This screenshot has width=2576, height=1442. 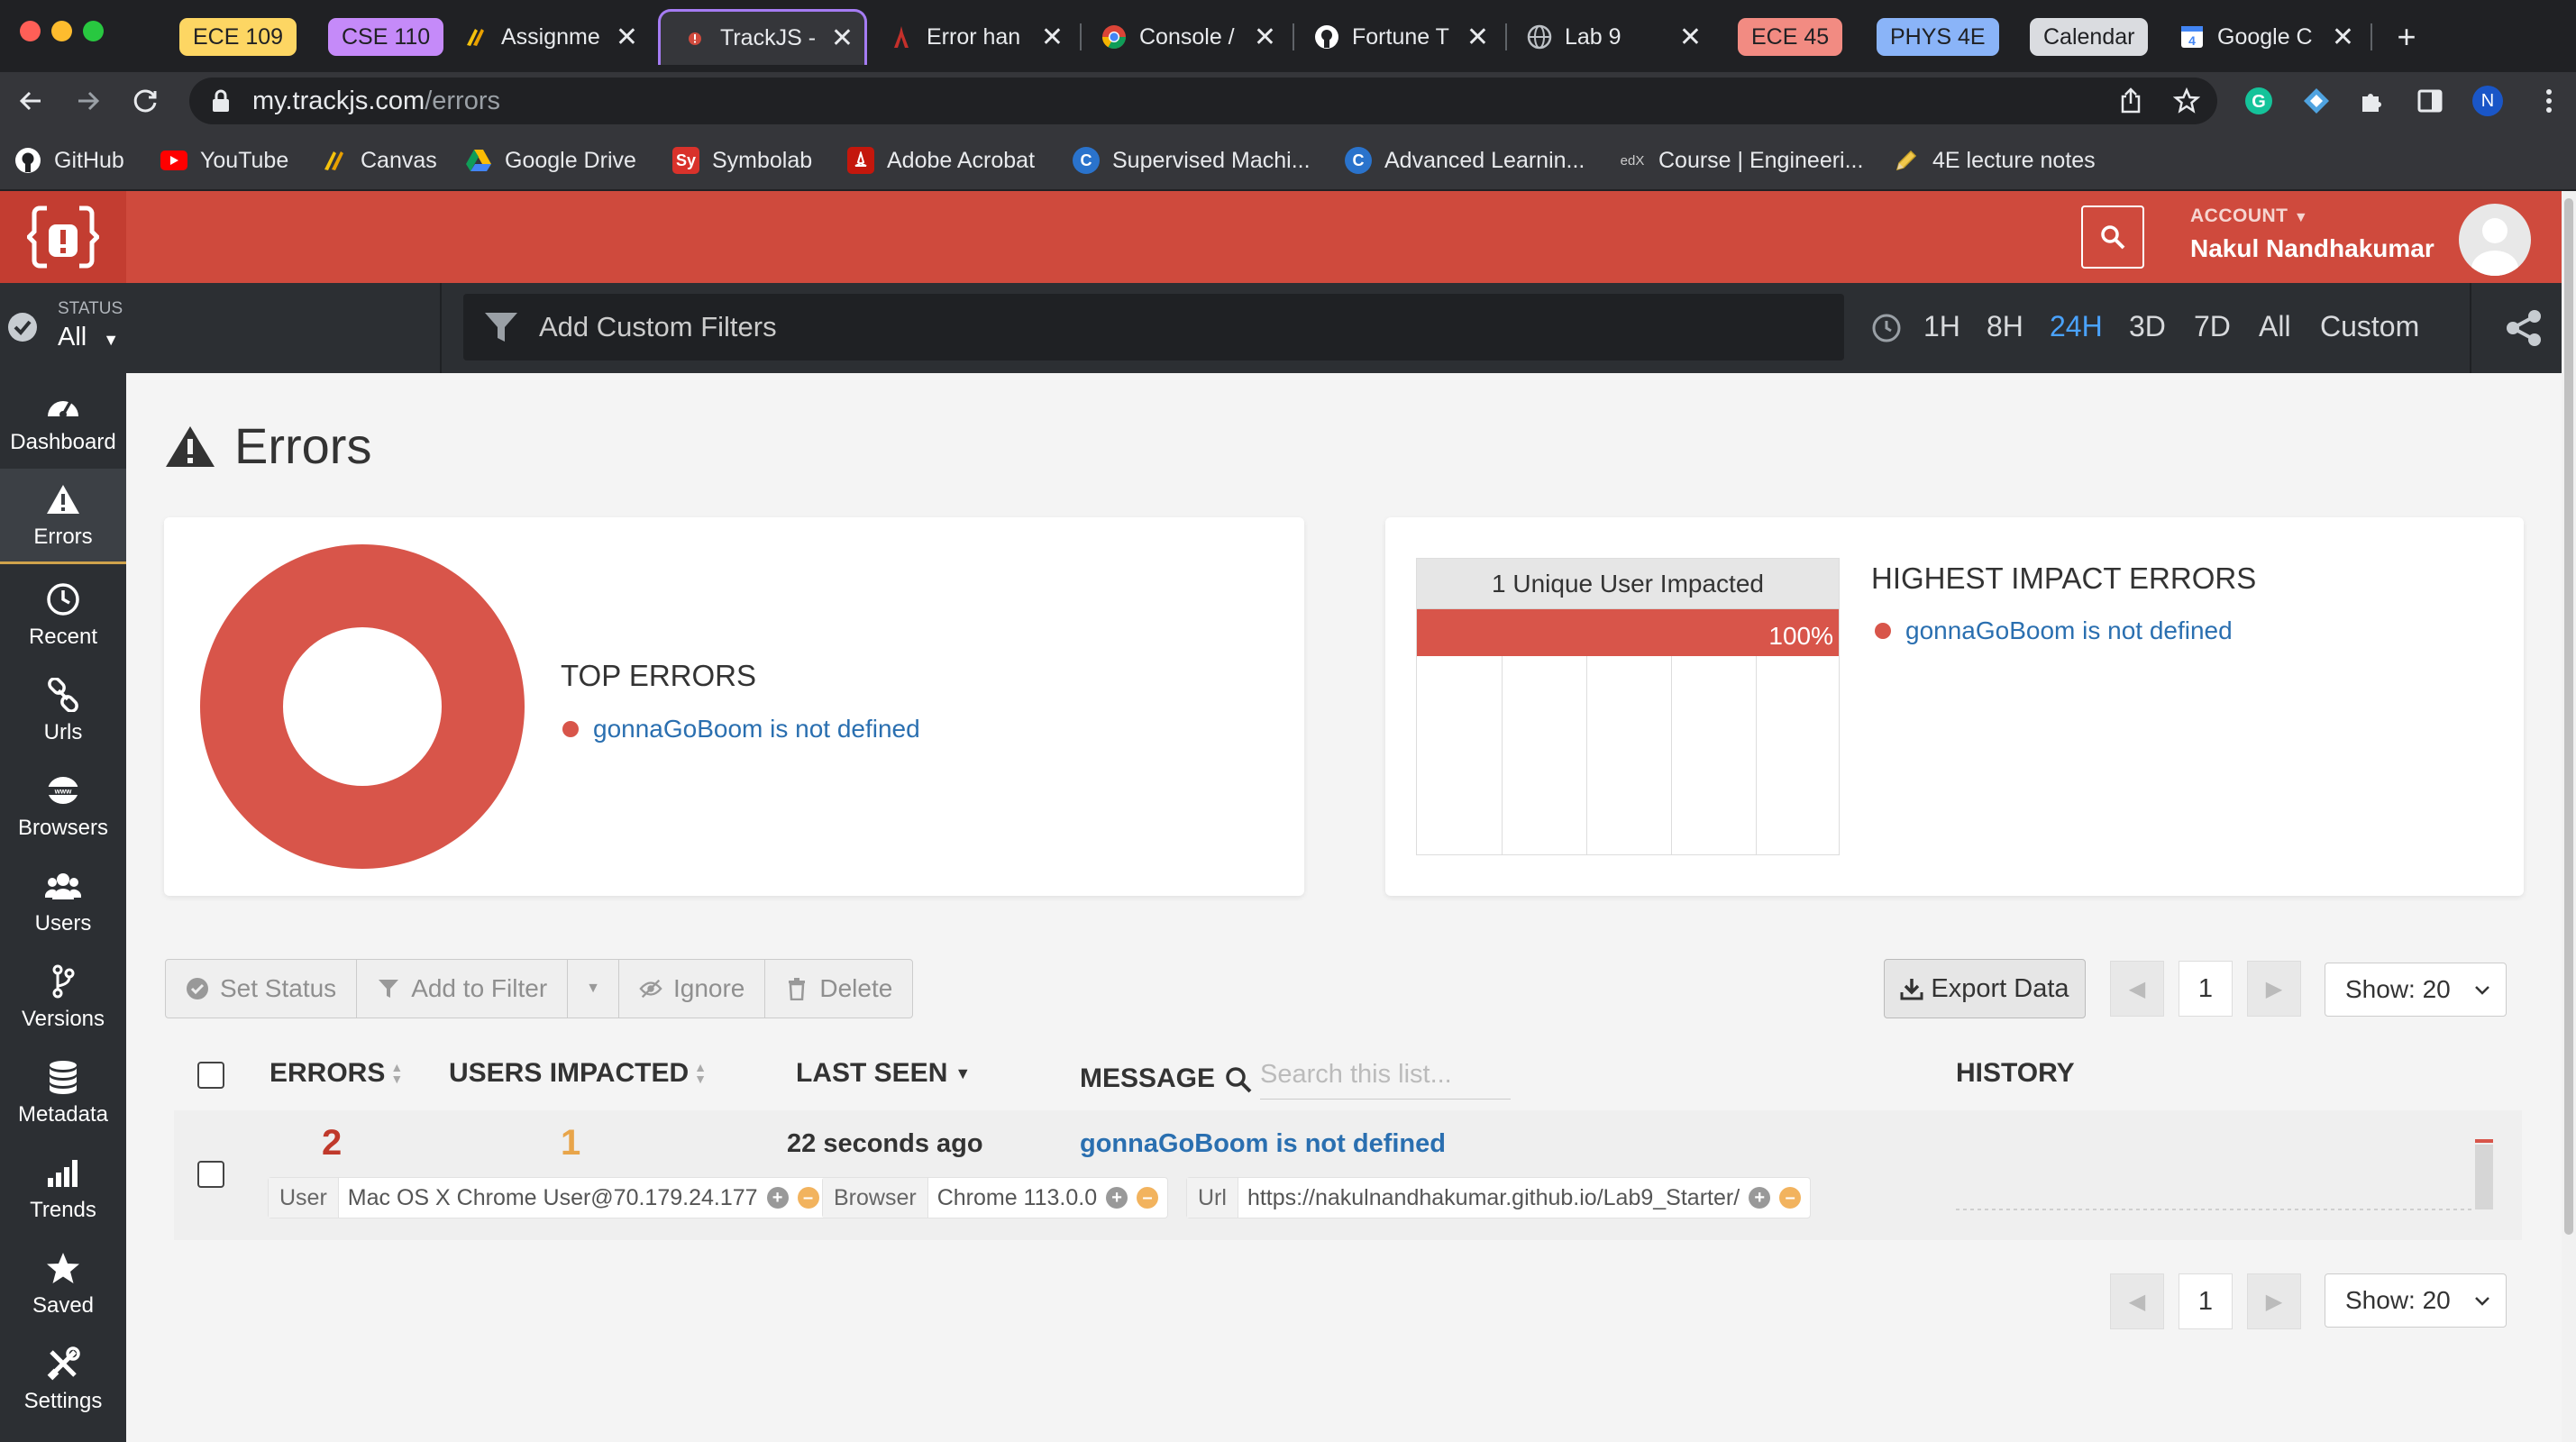 What do you see at coordinates (1203, 101) in the screenshot?
I see `address-bar: my.trackjs.com/errors` at bounding box center [1203, 101].